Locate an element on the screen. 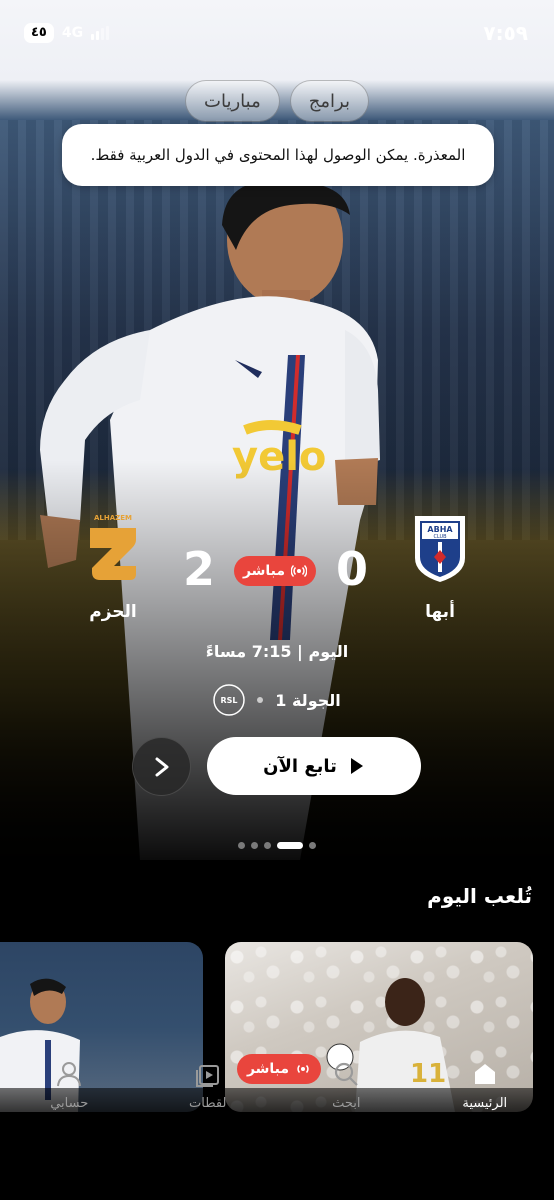 The height and width of the screenshot is (1200, 554). tab-programs: برامج is located at coordinates (329, 101).